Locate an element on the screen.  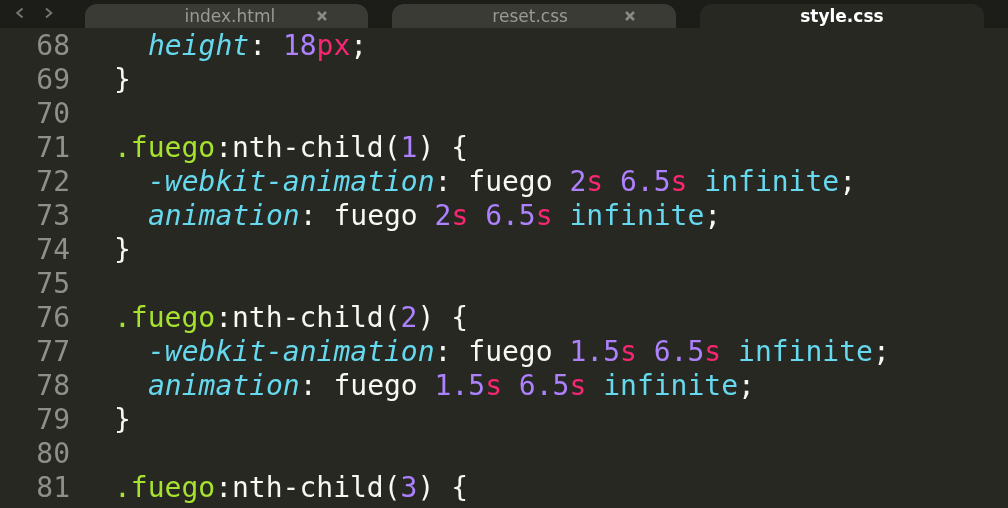
line-number: 74 is located at coordinates (52, 249).